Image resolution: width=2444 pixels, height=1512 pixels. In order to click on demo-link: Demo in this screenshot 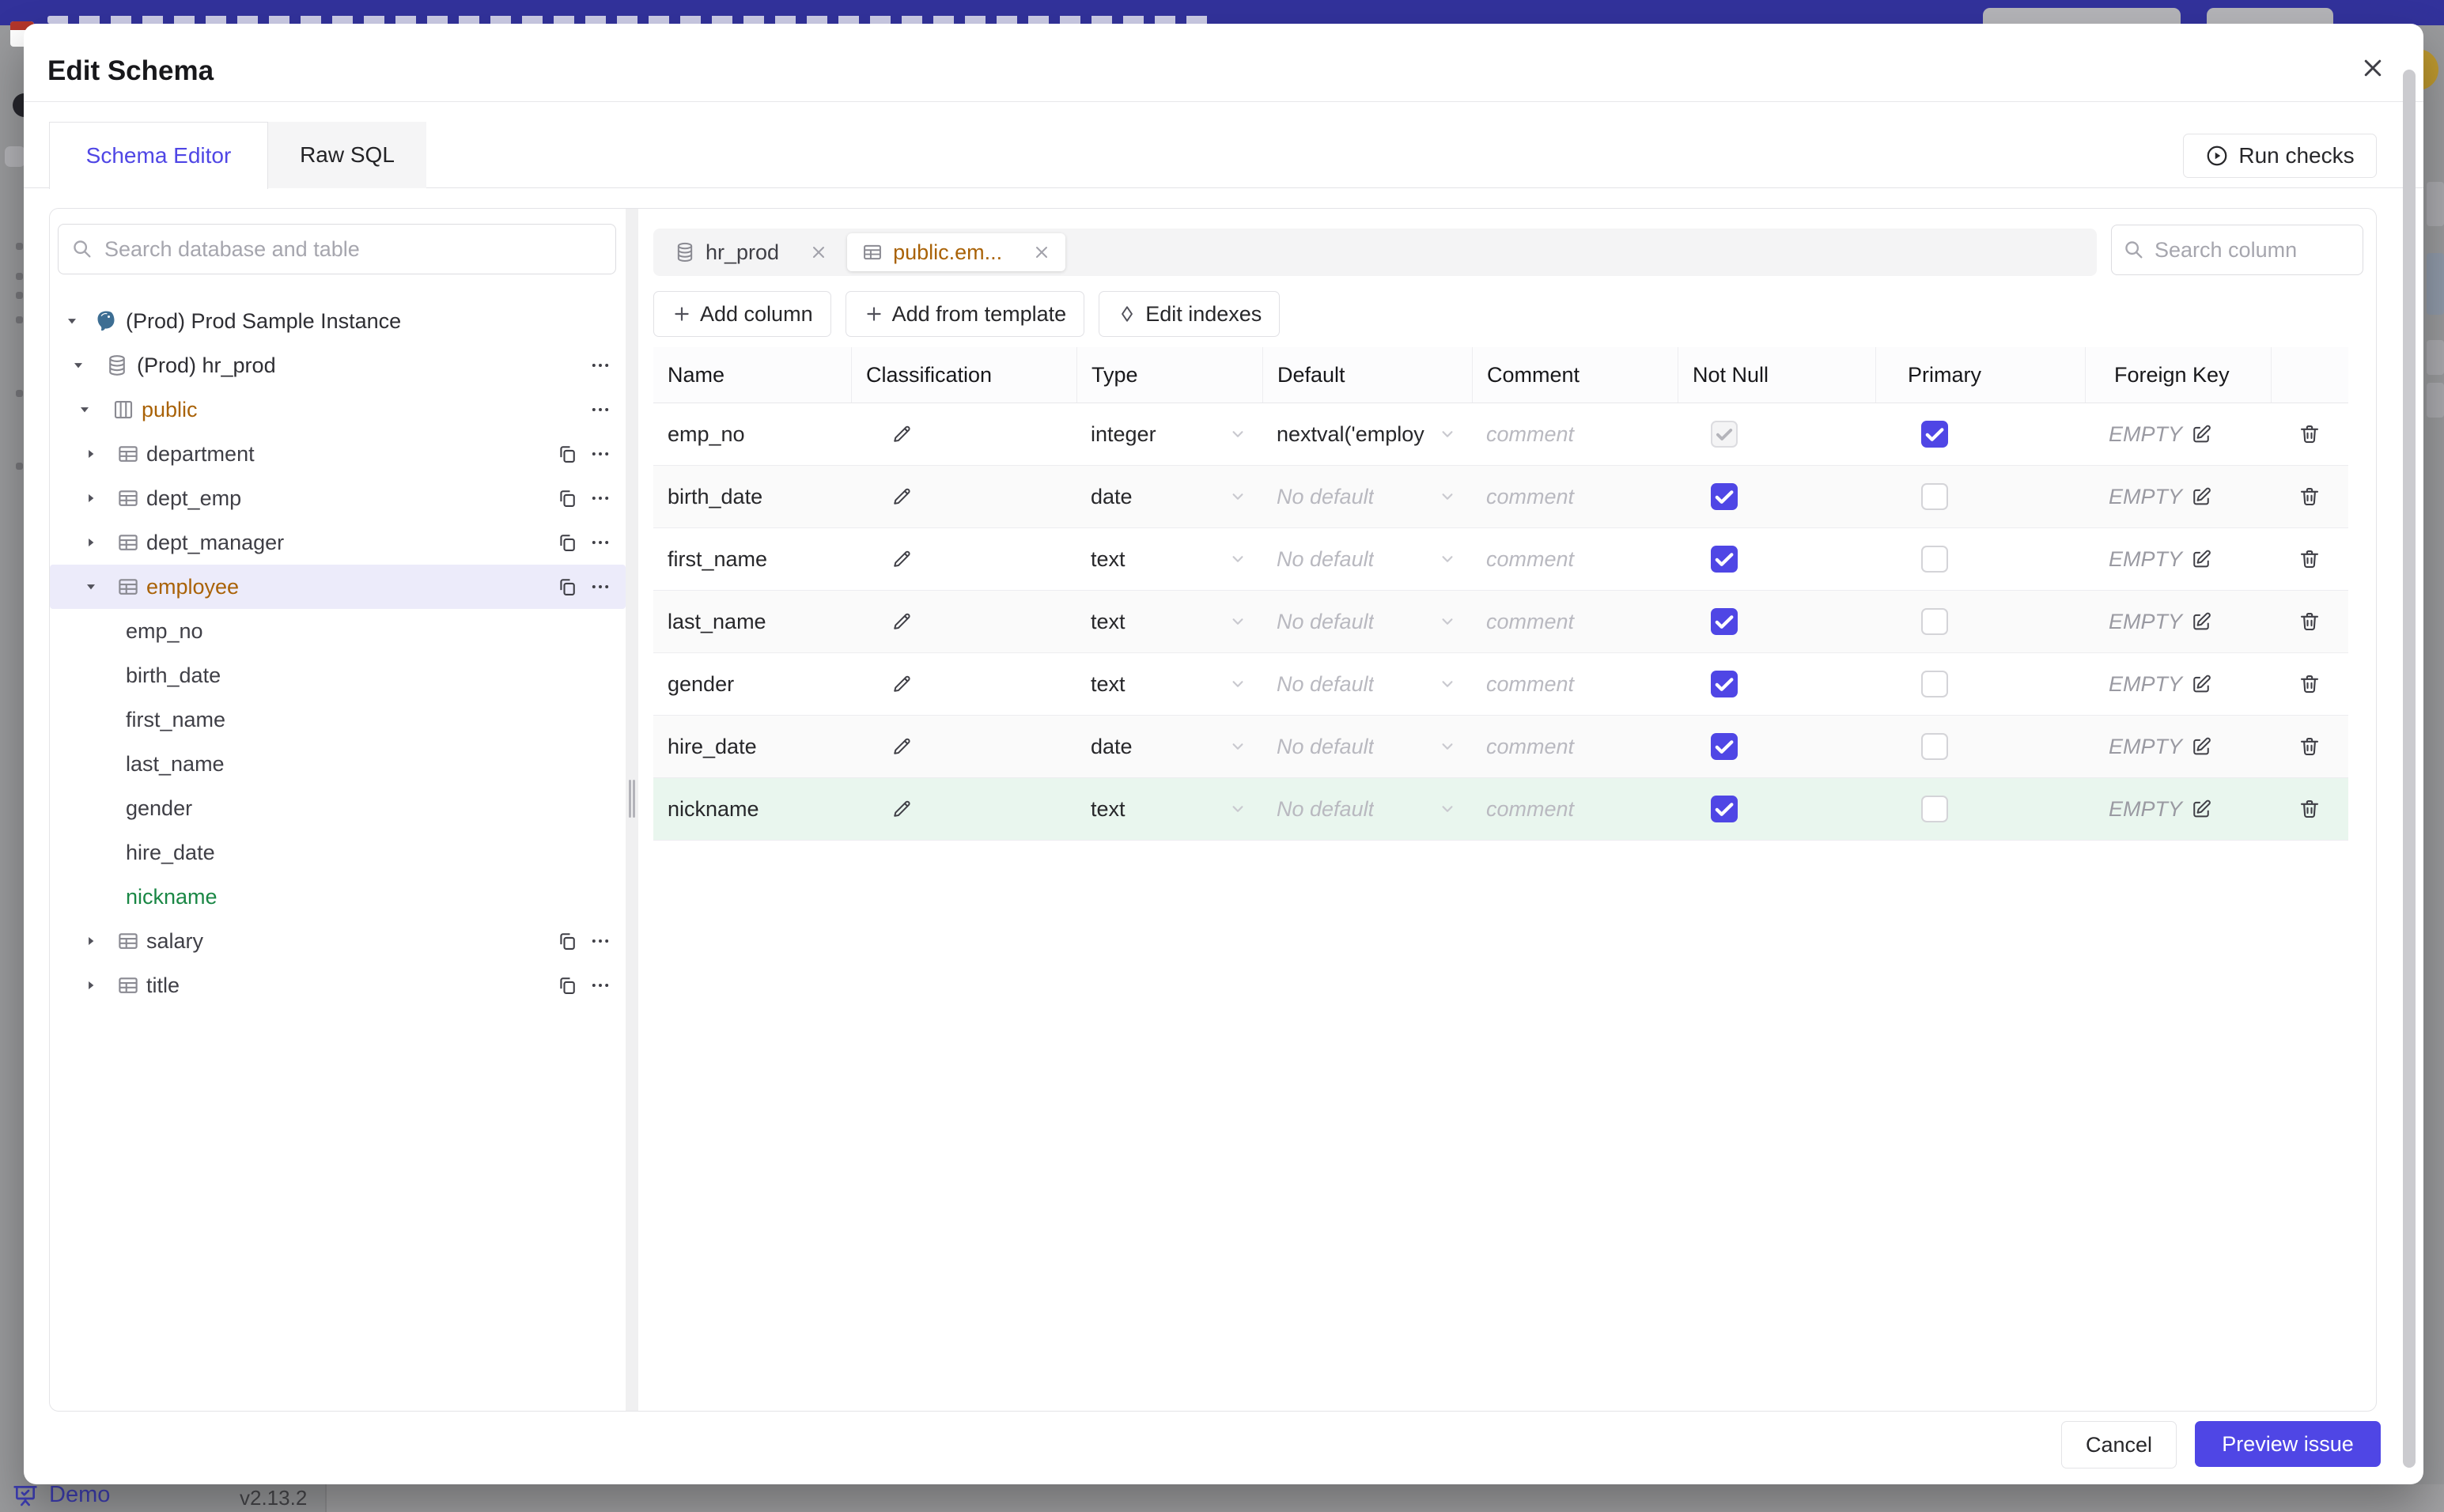, I will do `click(61, 1495)`.